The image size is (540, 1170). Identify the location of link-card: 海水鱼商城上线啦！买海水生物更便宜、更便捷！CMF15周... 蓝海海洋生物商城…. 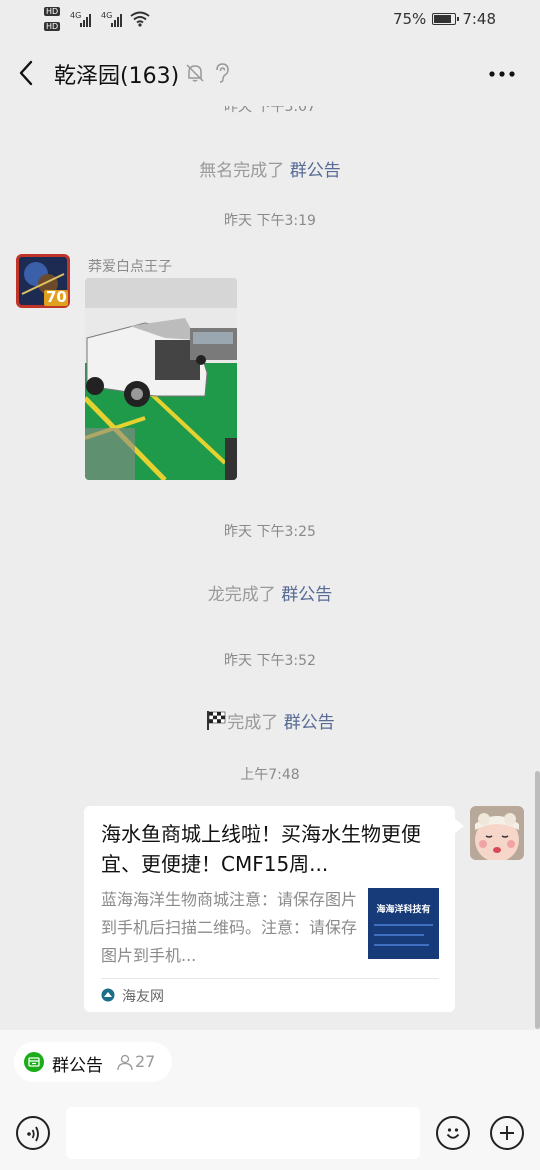
(269, 909).